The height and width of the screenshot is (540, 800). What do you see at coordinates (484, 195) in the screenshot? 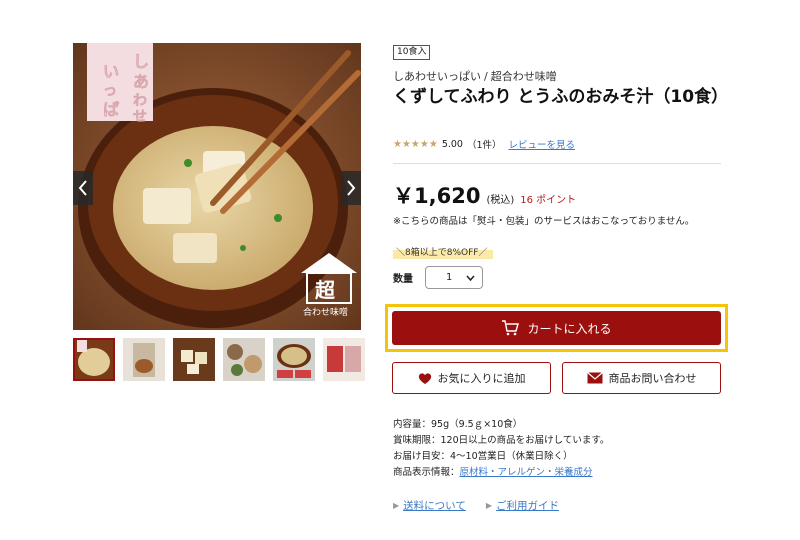
I see `price-row: ￥1,620 (税込) 16 ポイント` at bounding box center [484, 195].